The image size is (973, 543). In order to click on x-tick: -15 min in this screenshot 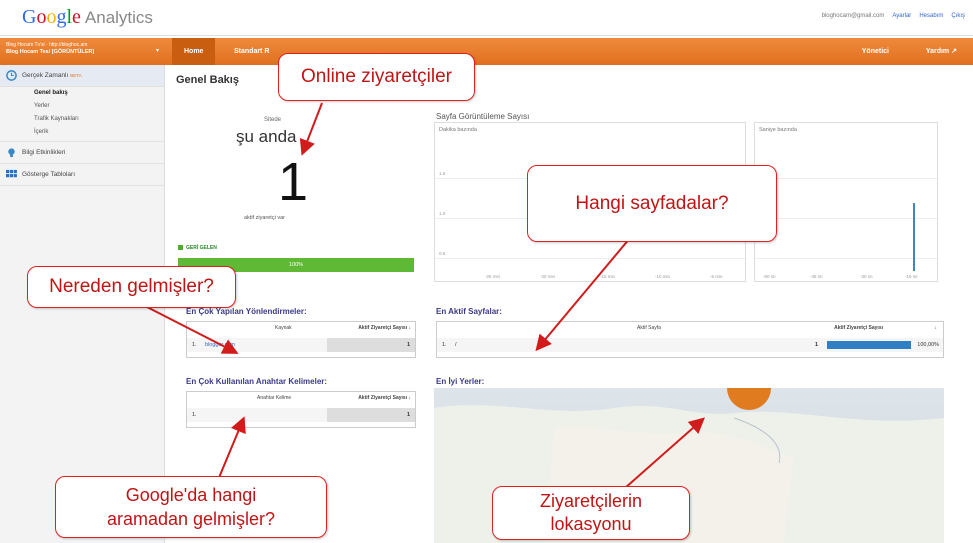, I will do `click(608, 276)`.